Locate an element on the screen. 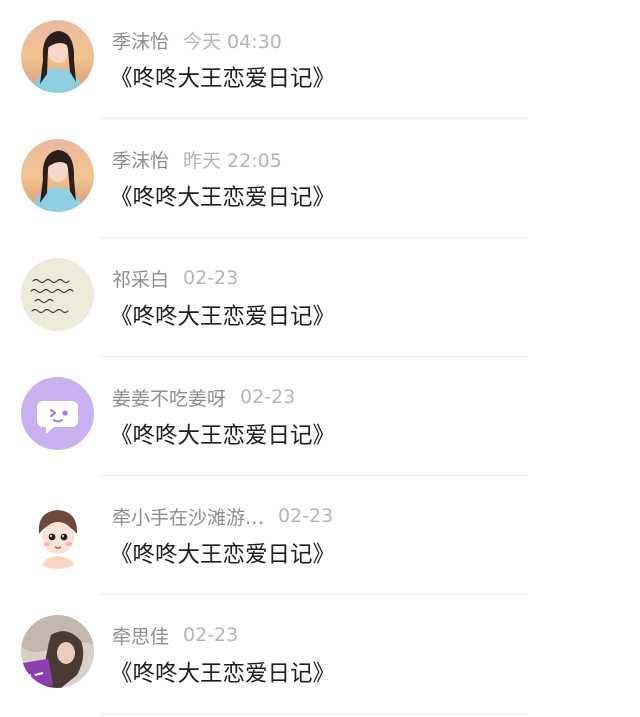  conversation-meta: 季沫怡 今天 04:30 is located at coordinates (197, 40).